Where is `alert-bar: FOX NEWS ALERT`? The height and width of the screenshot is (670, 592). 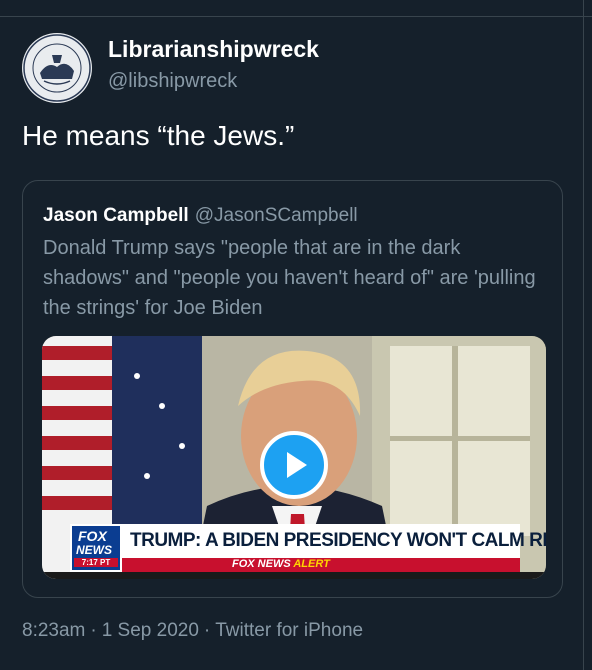
alert-bar: FOX NEWS ALERT is located at coordinates (321, 565).